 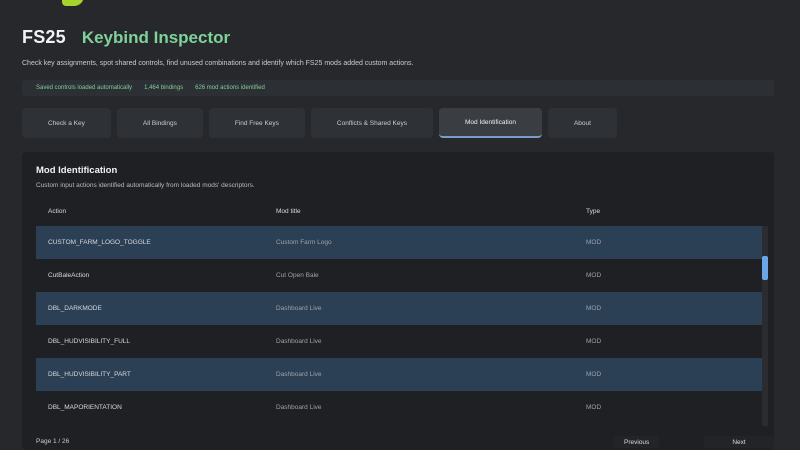 I want to click on table-row: DBL_DARKMODE Dashboard Live MOD, so click(x=402, y=308).